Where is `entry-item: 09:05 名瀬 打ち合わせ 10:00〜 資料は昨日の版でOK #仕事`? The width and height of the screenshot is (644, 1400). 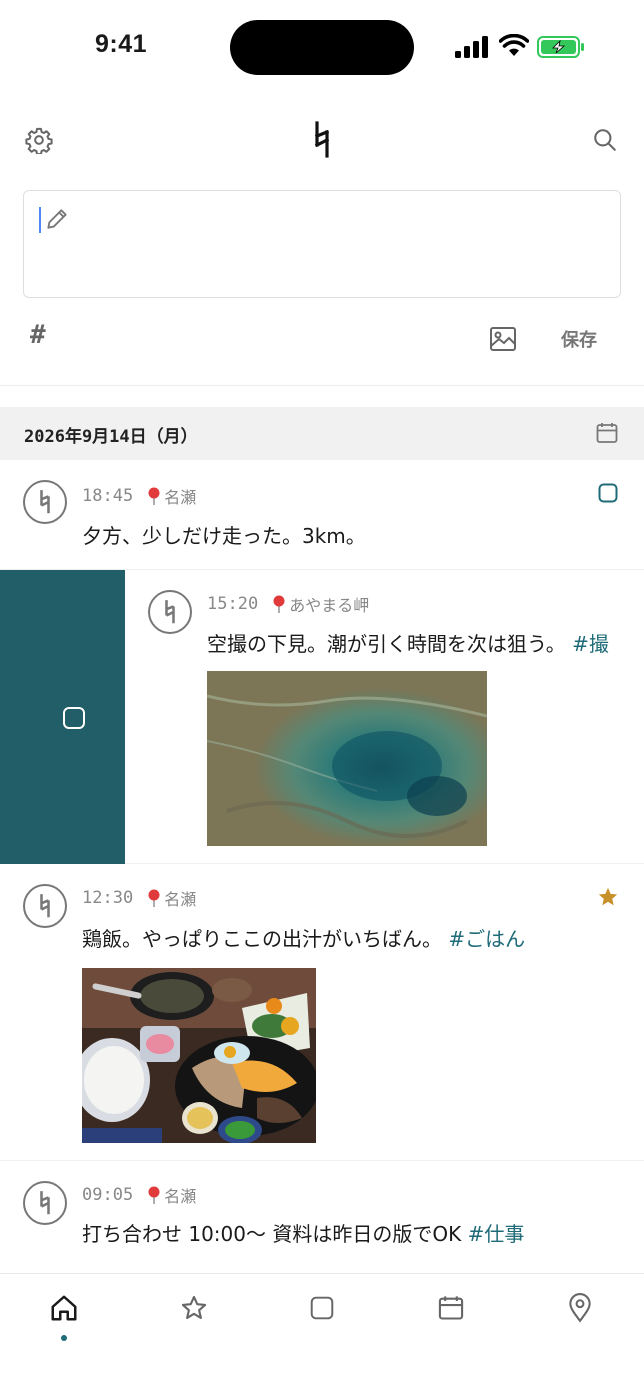
entry-item: 09:05 名瀬 打ち合わせ 10:00〜 資料は昨日の版でOK #仕事 is located at coordinates (322, 1217).